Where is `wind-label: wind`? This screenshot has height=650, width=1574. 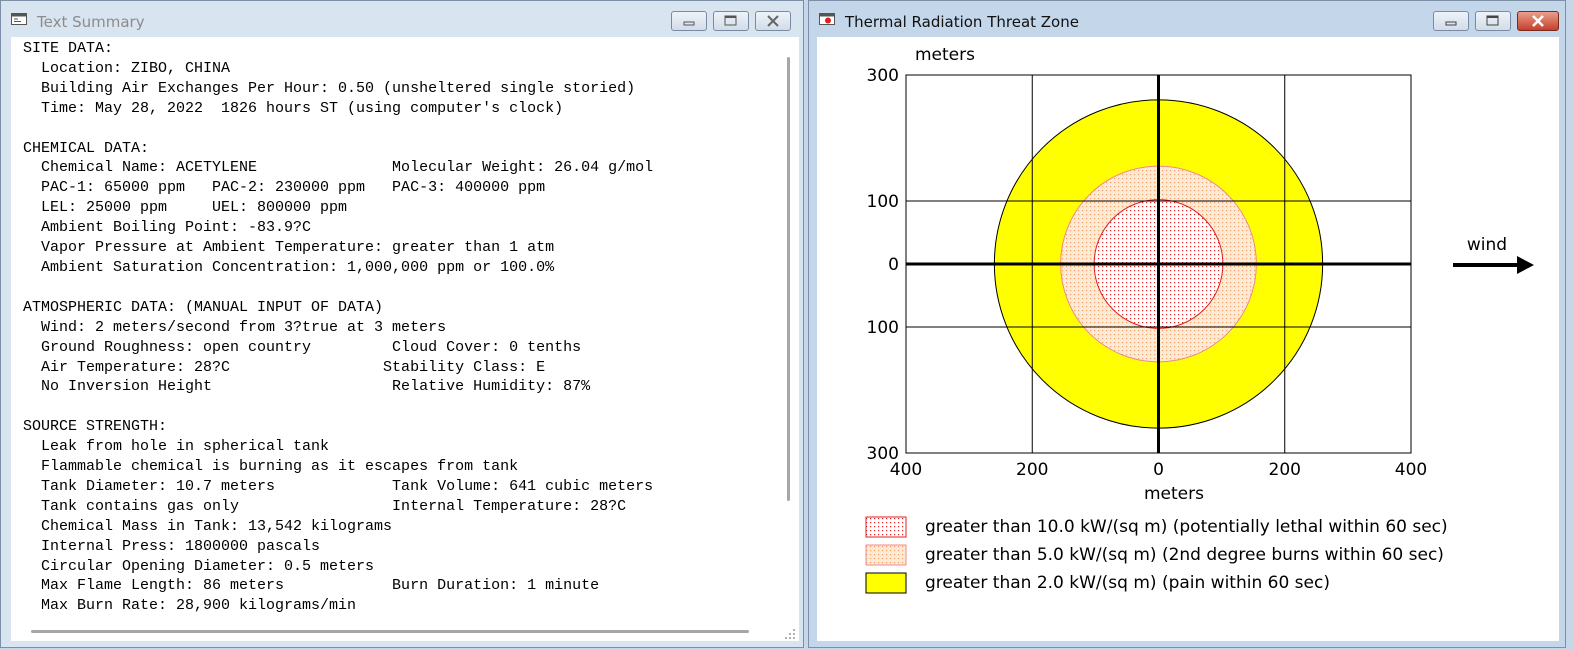
wind-label: wind is located at coordinates (1487, 245).